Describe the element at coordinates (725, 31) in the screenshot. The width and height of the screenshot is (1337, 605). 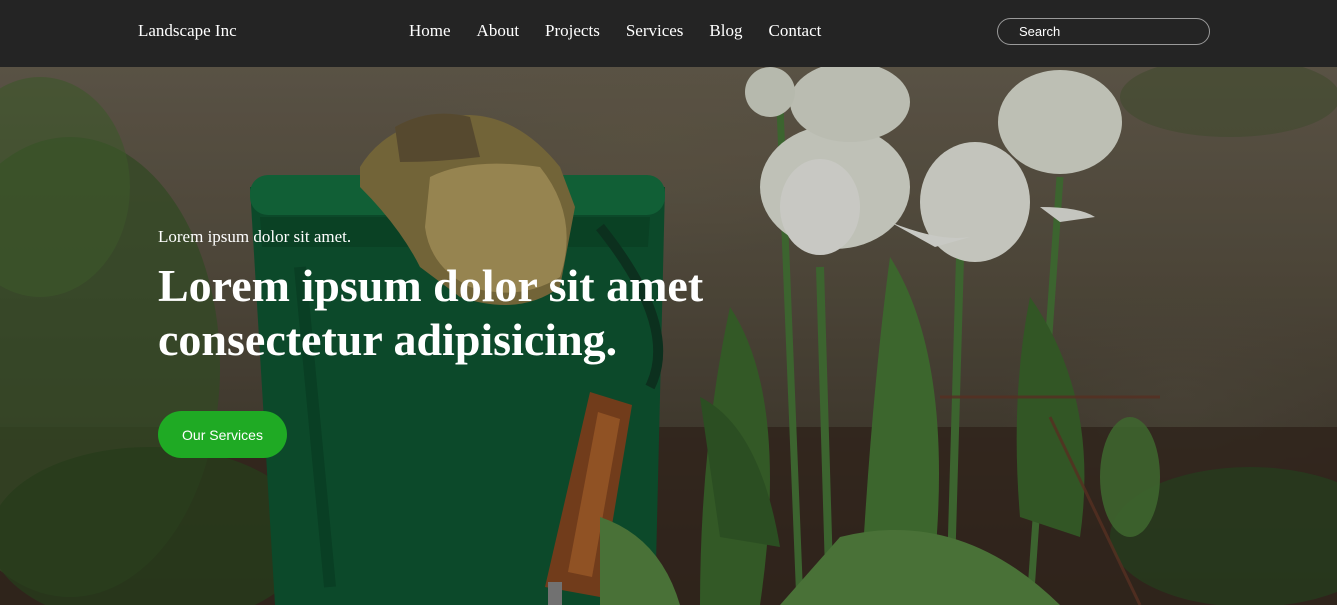
I see `nav-link-blog: Blog` at that location.